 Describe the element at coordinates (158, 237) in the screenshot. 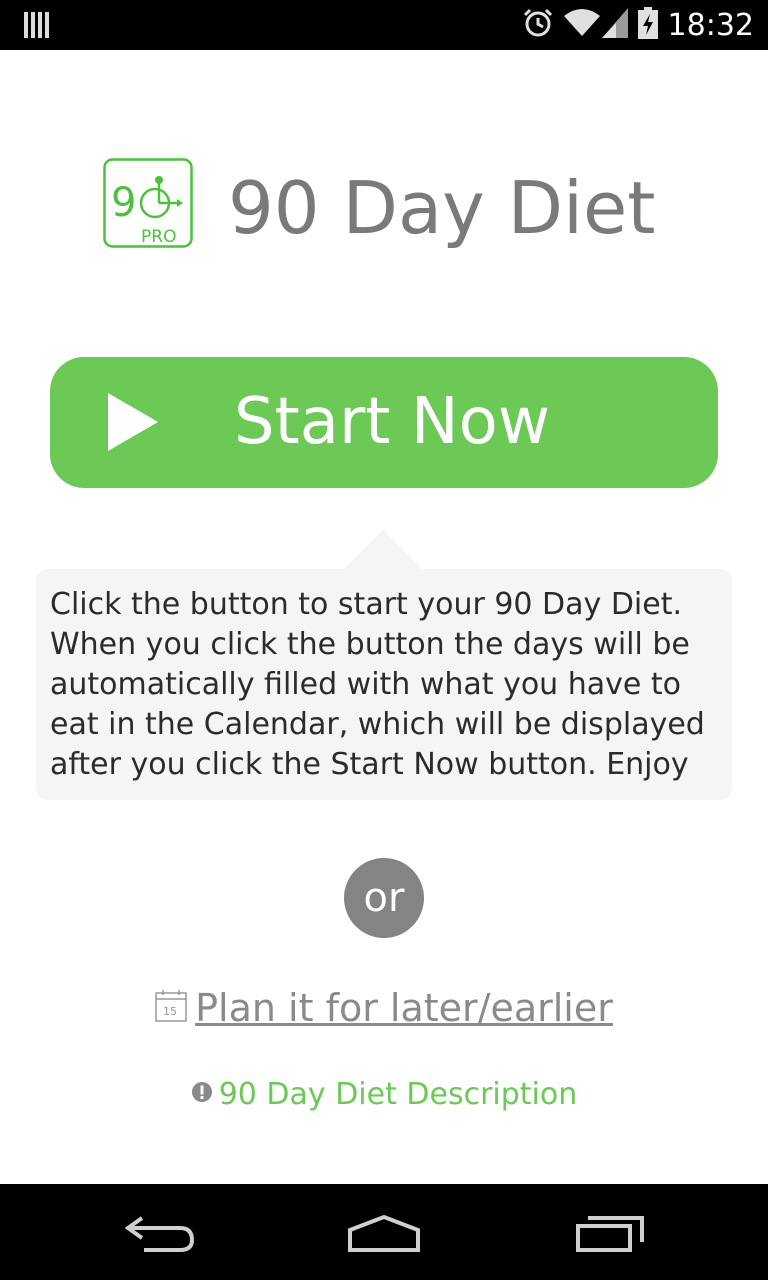

I see `logo-badge: PRO` at that location.